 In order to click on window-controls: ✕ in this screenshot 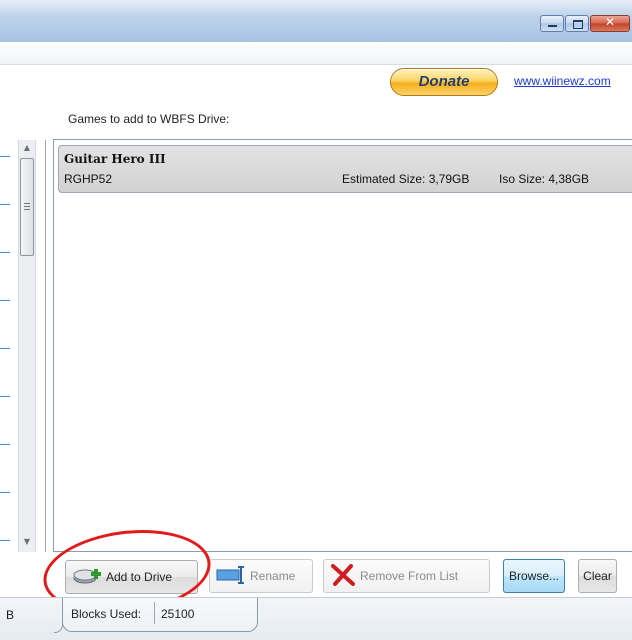, I will do `click(584, 23)`.